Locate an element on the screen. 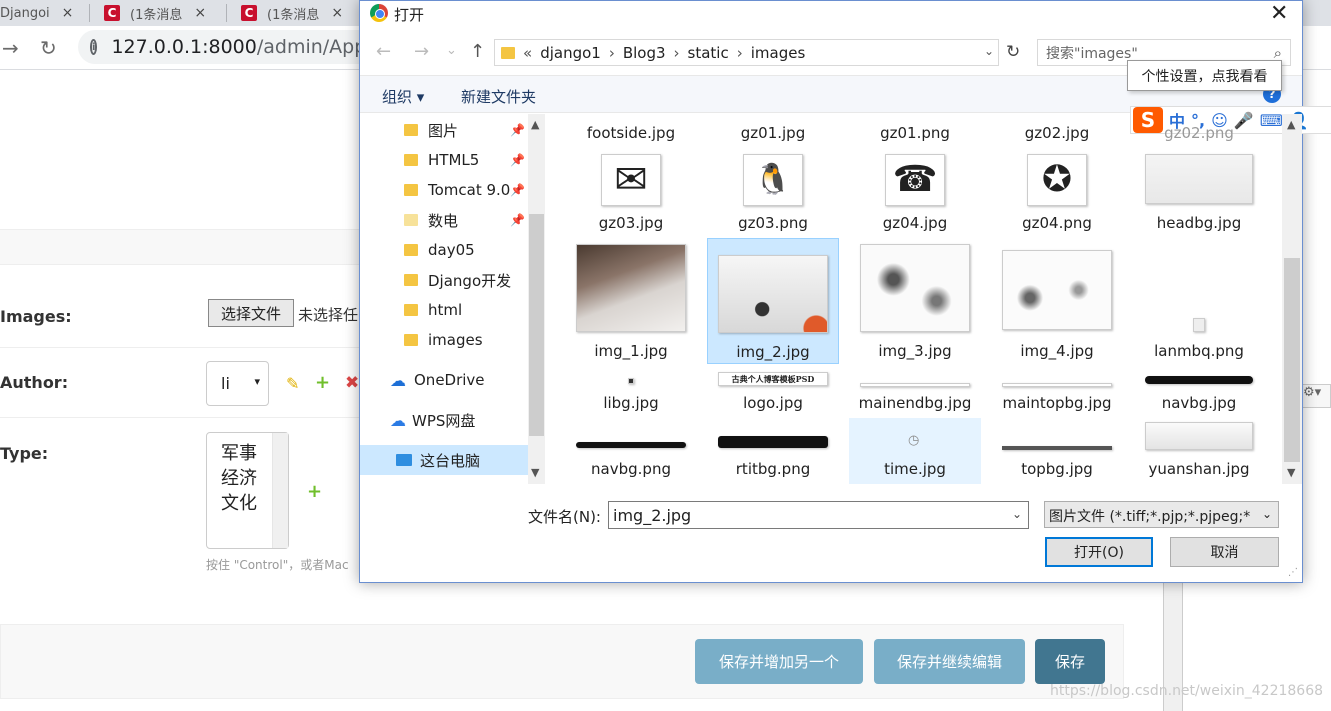  resize-grip-icon: ⋰ is located at coordinates (1293, 572).